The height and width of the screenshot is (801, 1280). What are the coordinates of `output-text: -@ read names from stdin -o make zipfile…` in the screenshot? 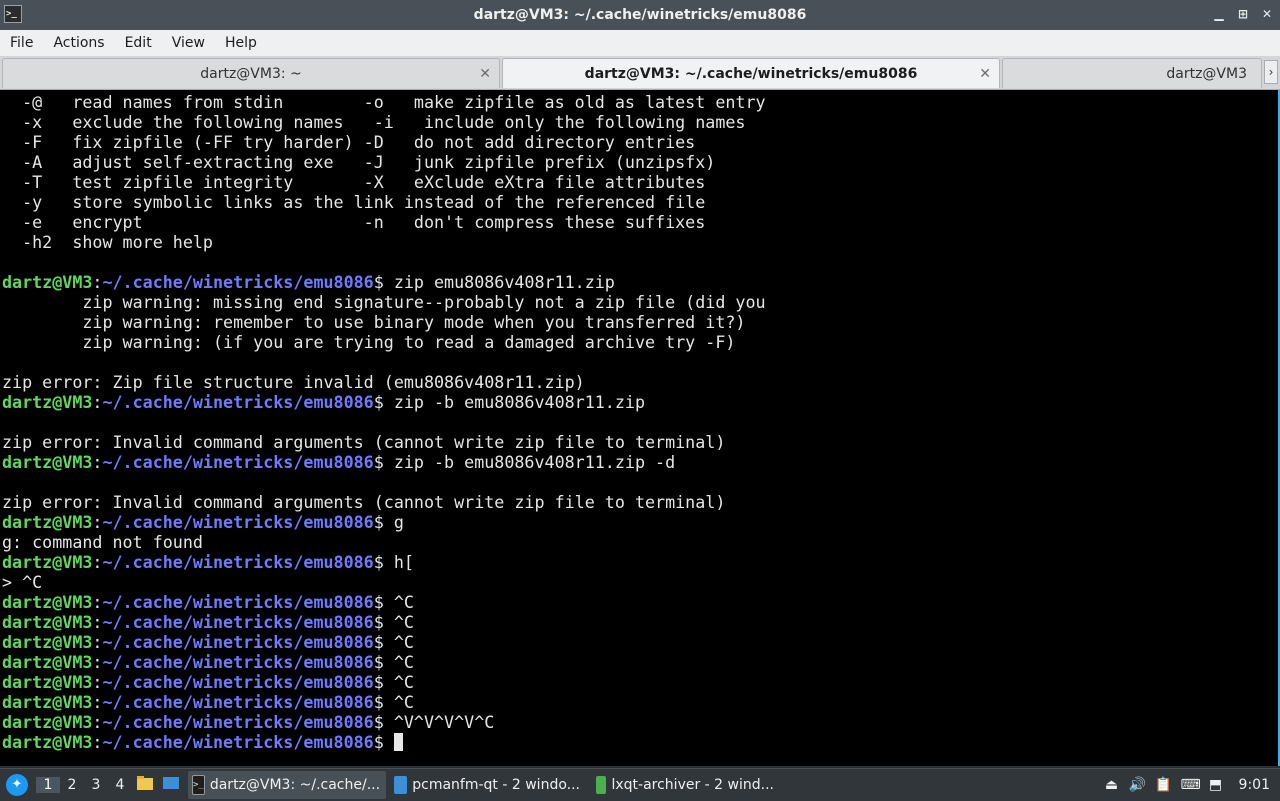 It's located at (384, 102).